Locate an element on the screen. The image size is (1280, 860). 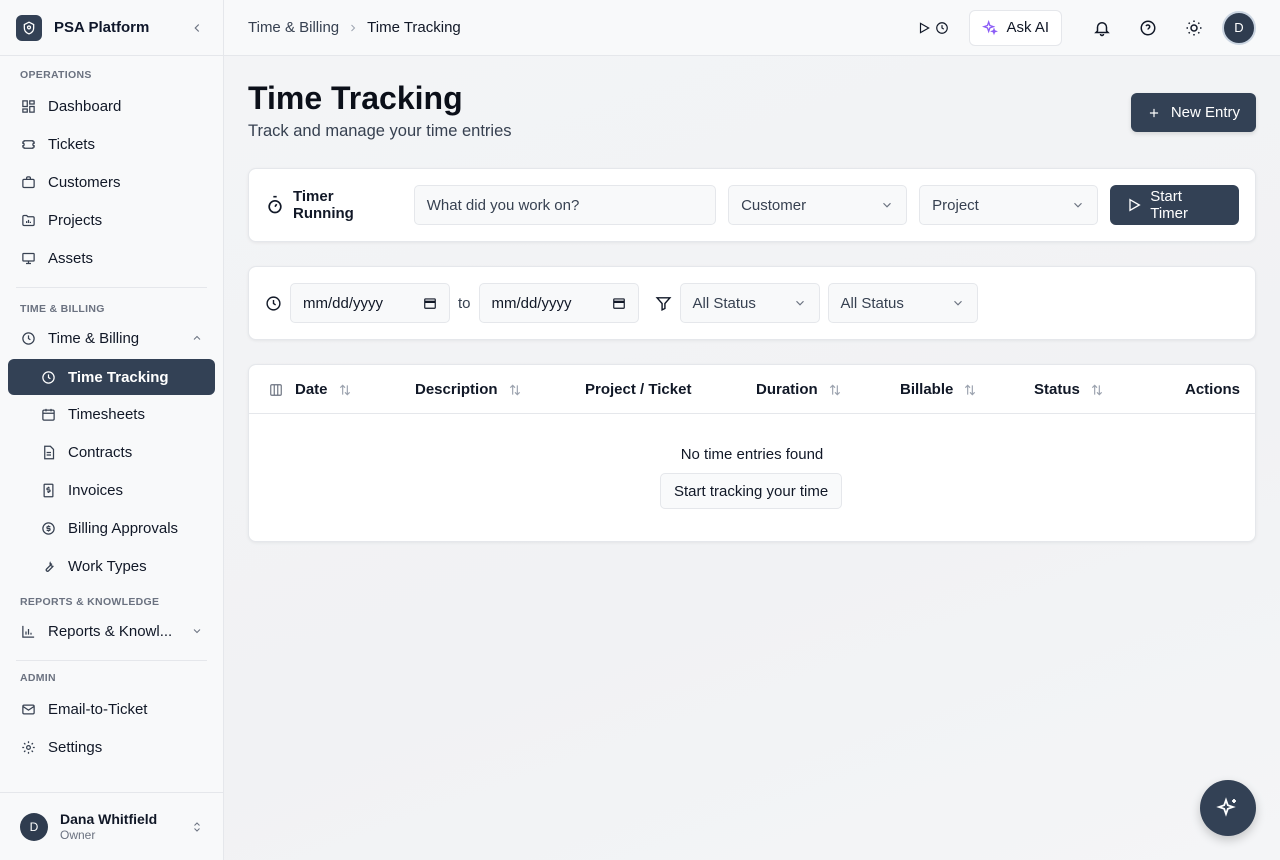
bar-chart-icon is located at coordinates (28, 631).